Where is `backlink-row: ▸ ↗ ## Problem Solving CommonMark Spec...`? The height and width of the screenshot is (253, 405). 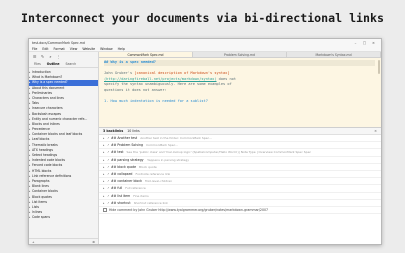
backlink-row: ▸ ↗ ## Problem Solving CommonMark Spec... is located at coordinates (240, 146).